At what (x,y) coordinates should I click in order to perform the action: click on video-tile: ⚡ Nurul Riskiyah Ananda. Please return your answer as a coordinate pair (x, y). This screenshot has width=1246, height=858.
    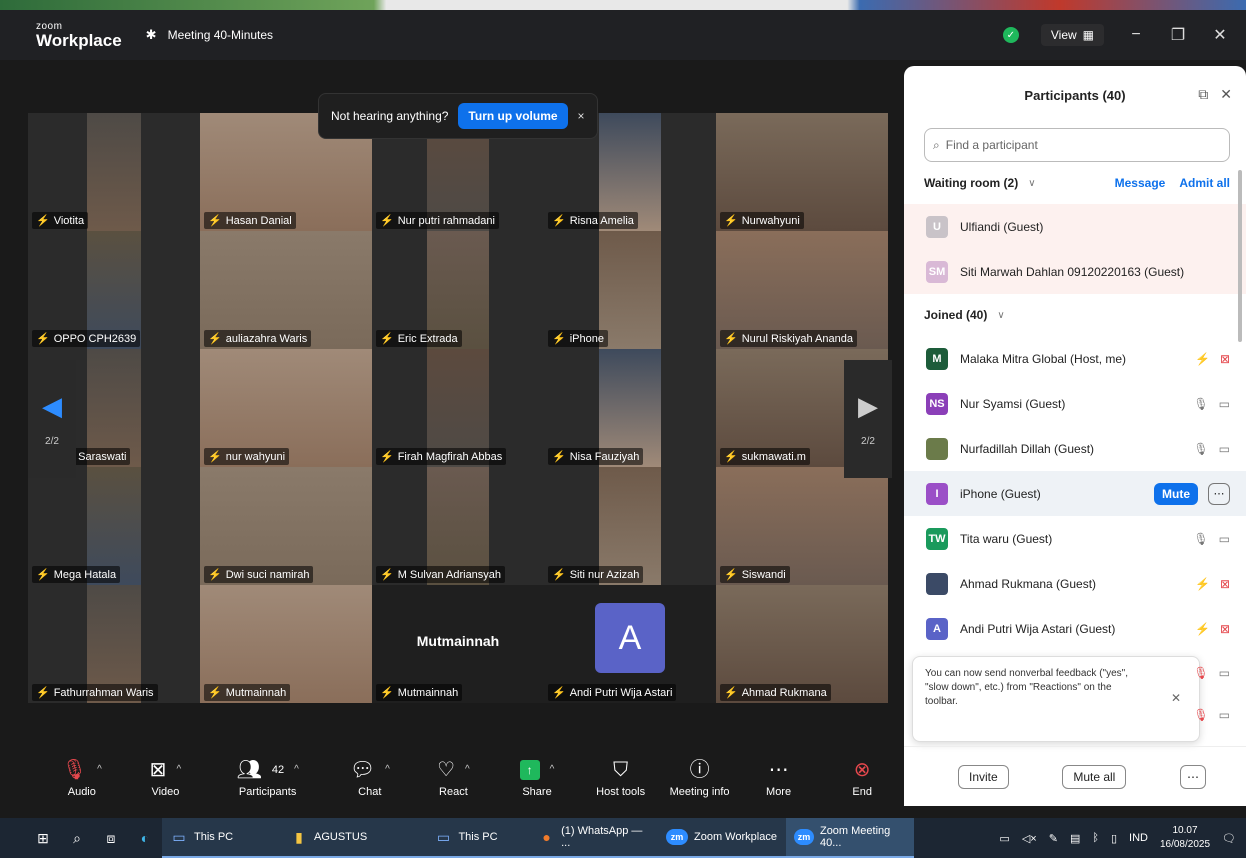
    Looking at the image, I should click on (802, 290).